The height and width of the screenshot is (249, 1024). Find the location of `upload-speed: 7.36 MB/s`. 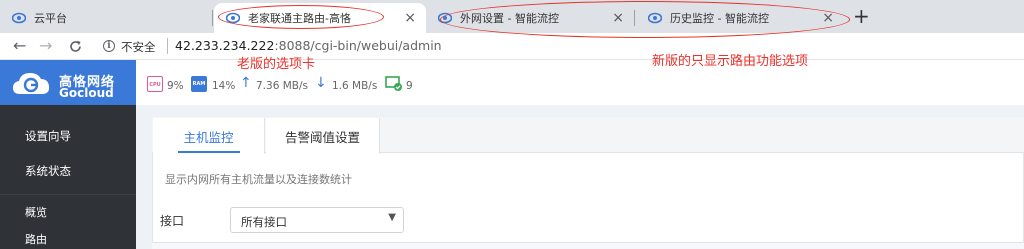

upload-speed: 7.36 MB/s is located at coordinates (282, 86).